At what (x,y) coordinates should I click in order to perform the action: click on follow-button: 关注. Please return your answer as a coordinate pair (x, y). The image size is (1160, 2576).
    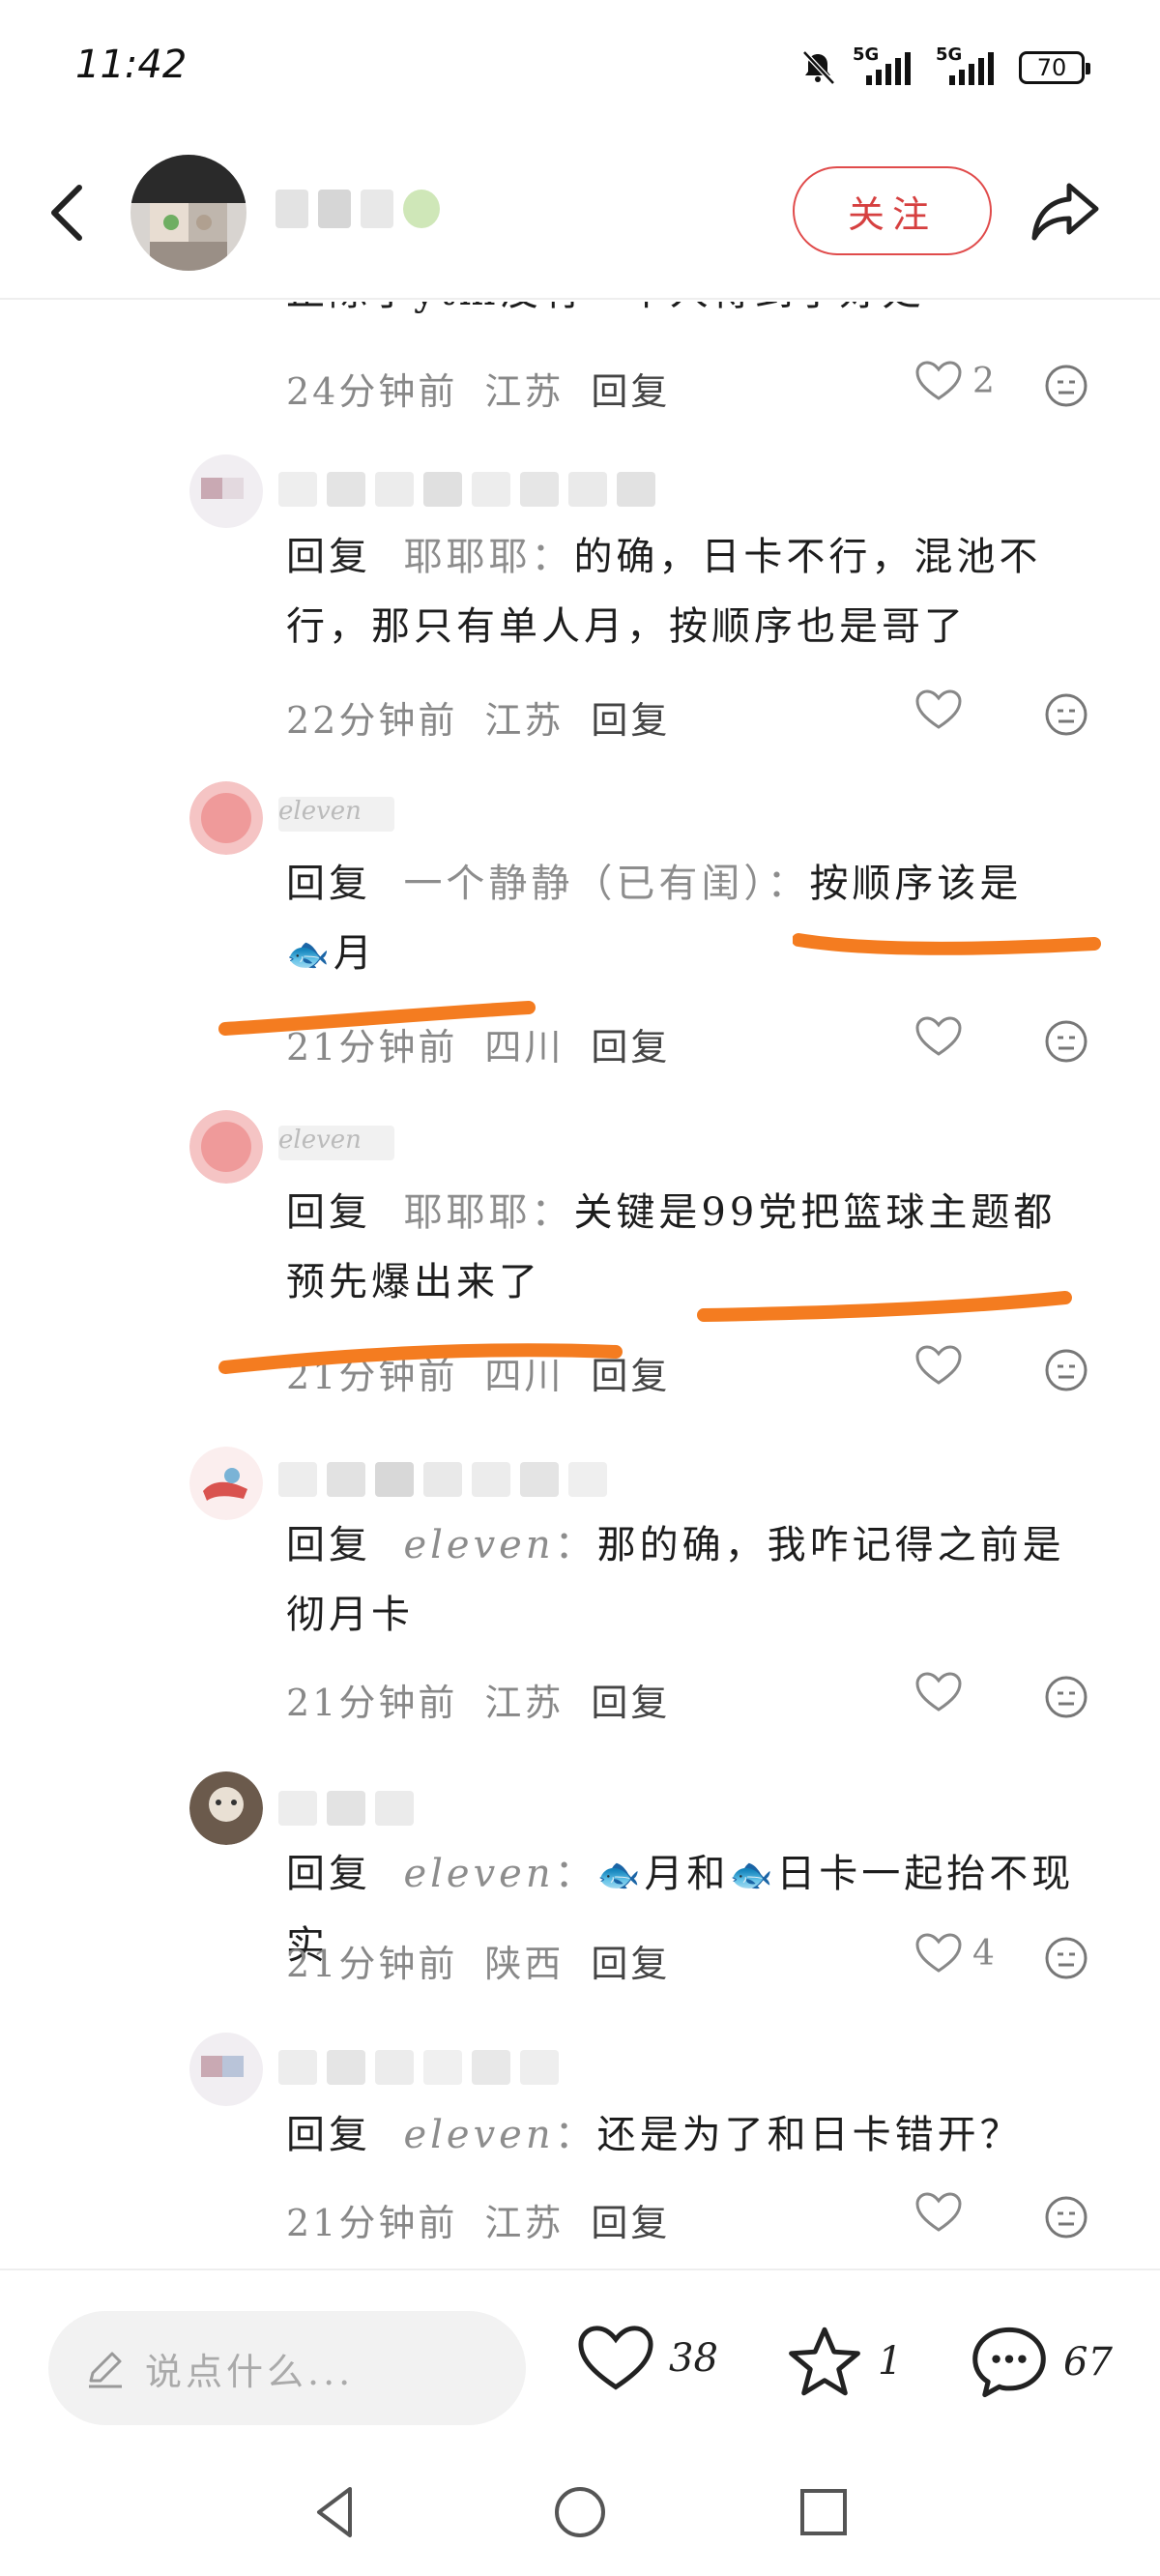
    Looking at the image, I should click on (893, 210).